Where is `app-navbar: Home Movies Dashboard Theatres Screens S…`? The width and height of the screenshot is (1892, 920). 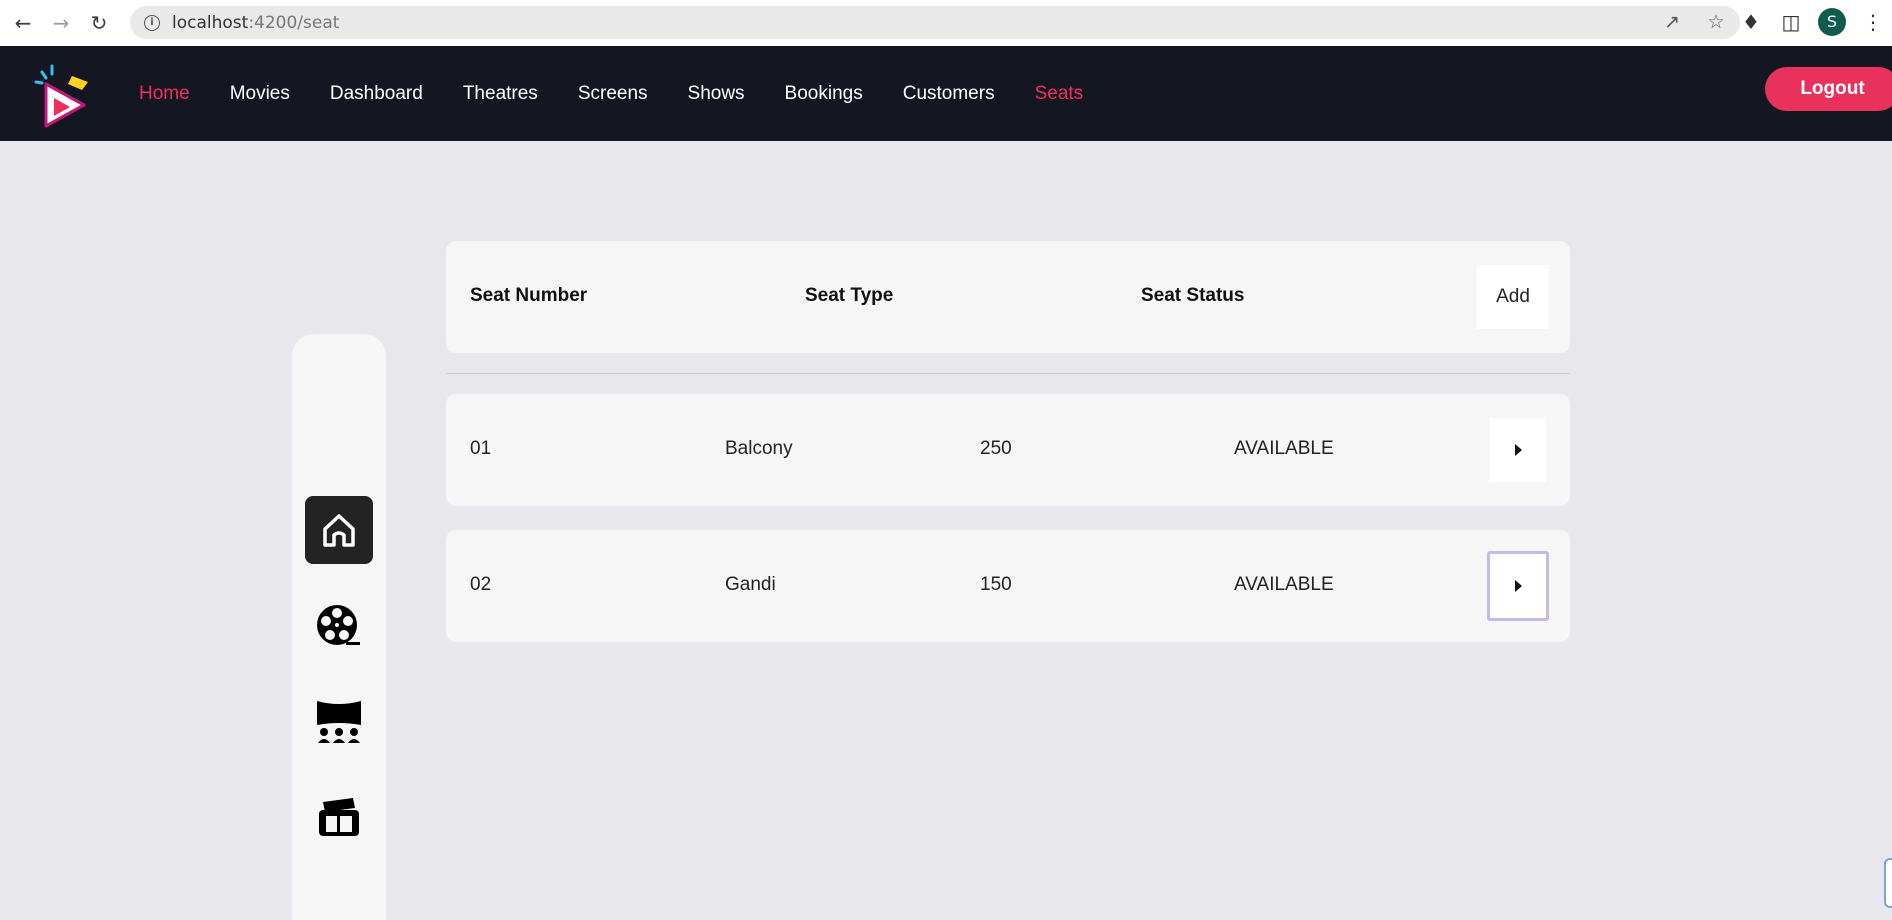 app-navbar: Home Movies Dashboard Theatres Screens S… is located at coordinates (946, 93).